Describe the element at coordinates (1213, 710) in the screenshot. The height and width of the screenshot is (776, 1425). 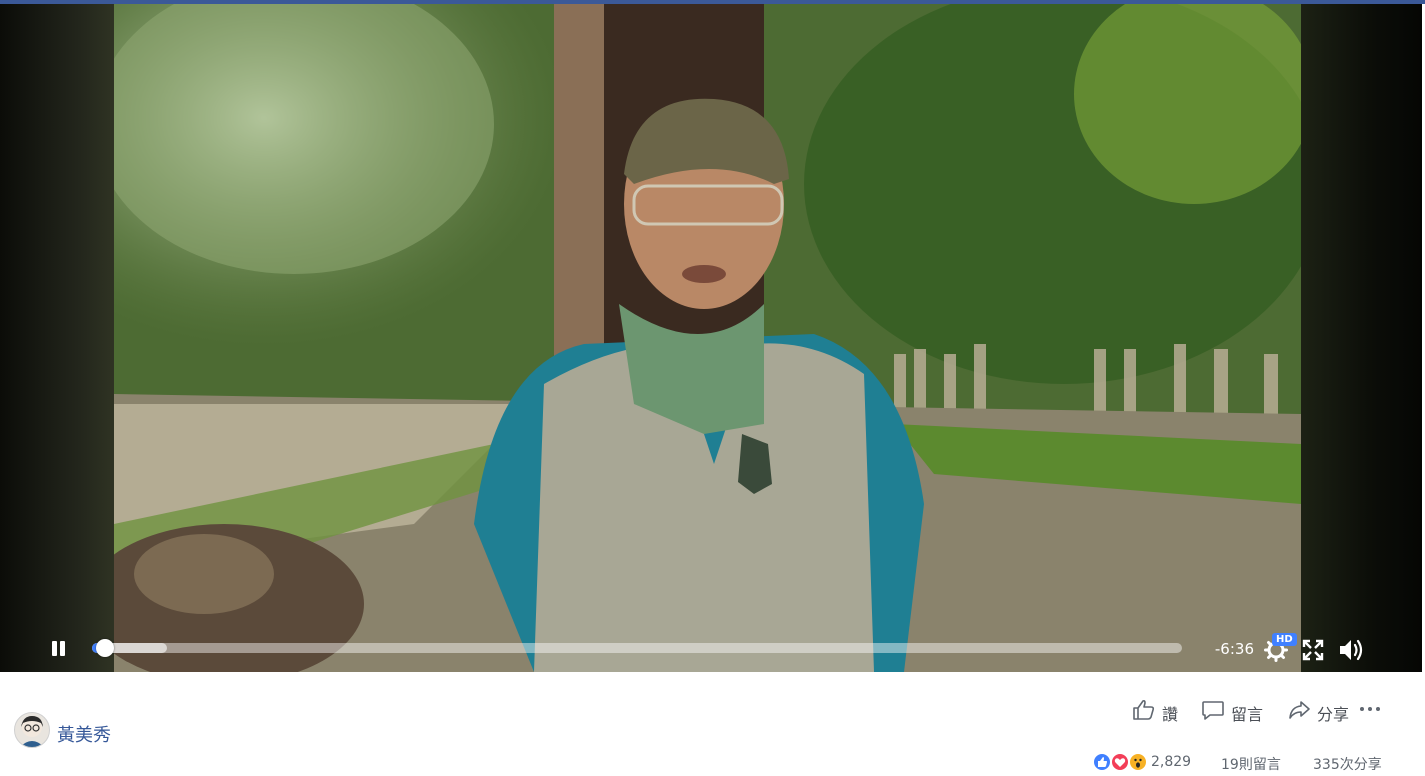
I see `comment-bubble-icon` at that location.